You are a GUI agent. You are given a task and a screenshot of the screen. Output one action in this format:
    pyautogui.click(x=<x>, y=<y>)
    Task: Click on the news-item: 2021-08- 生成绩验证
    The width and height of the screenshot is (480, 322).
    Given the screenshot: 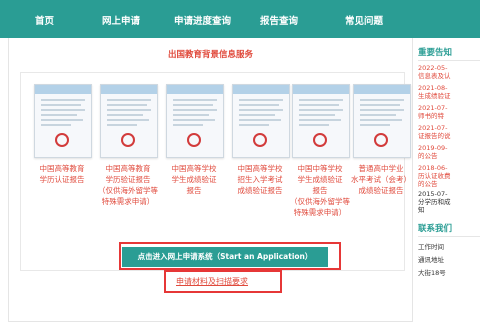 What is the action you would take?
    pyautogui.click(x=434, y=92)
    